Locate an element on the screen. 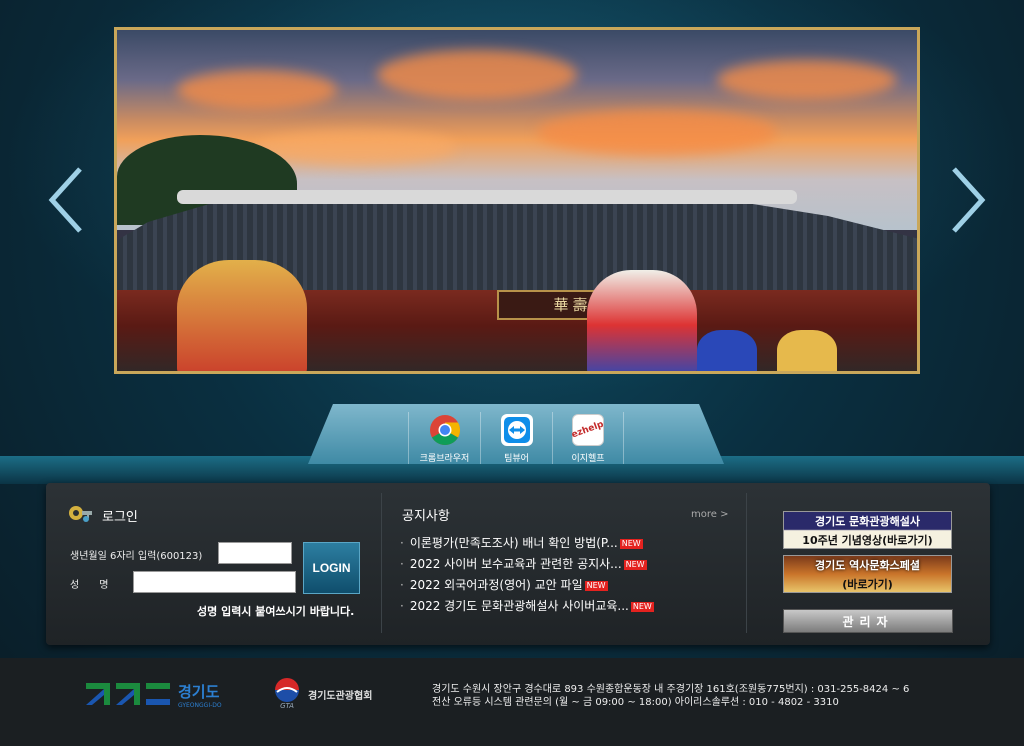 Image resolution: width=1024 pixels, height=746 pixels. gta-taeguk-icon is located at coordinates (287, 690).